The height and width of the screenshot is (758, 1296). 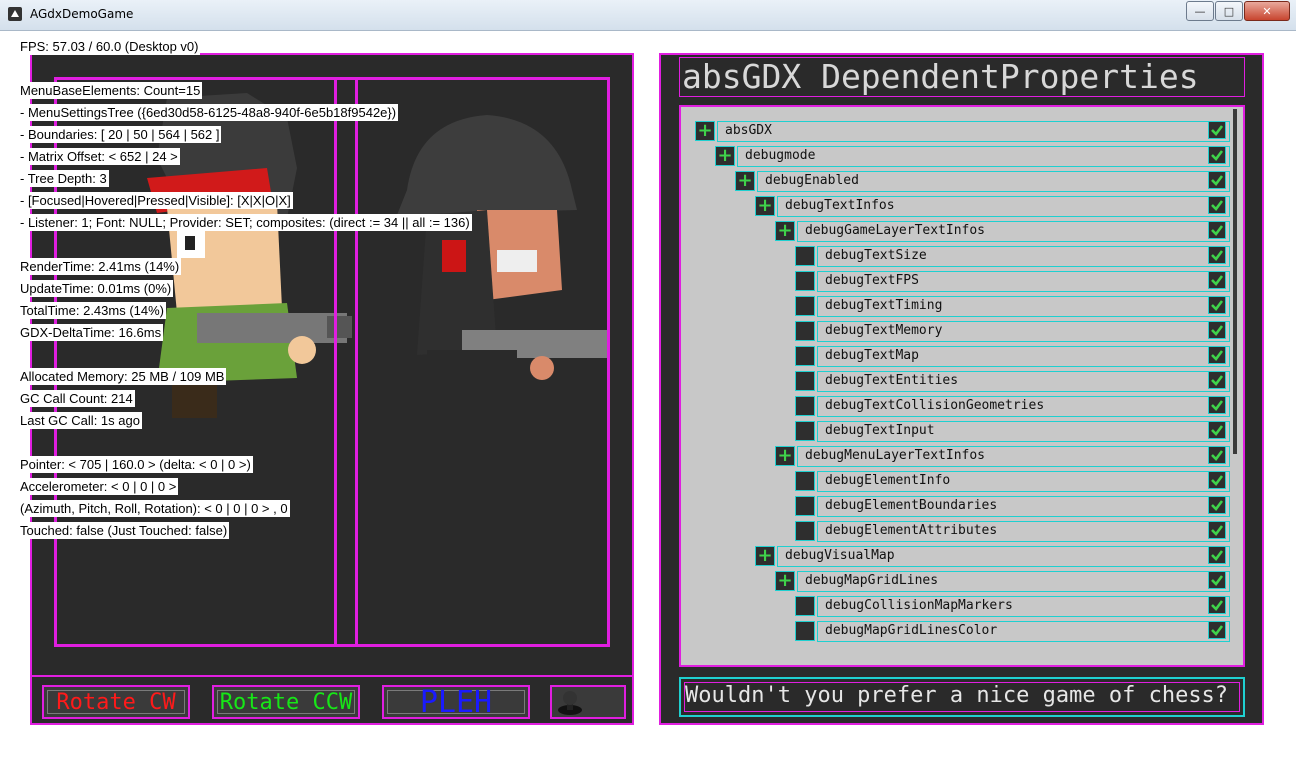 What do you see at coordinates (992, 556) in the screenshot?
I see `tree-node: + debugVisualMap` at bounding box center [992, 556].